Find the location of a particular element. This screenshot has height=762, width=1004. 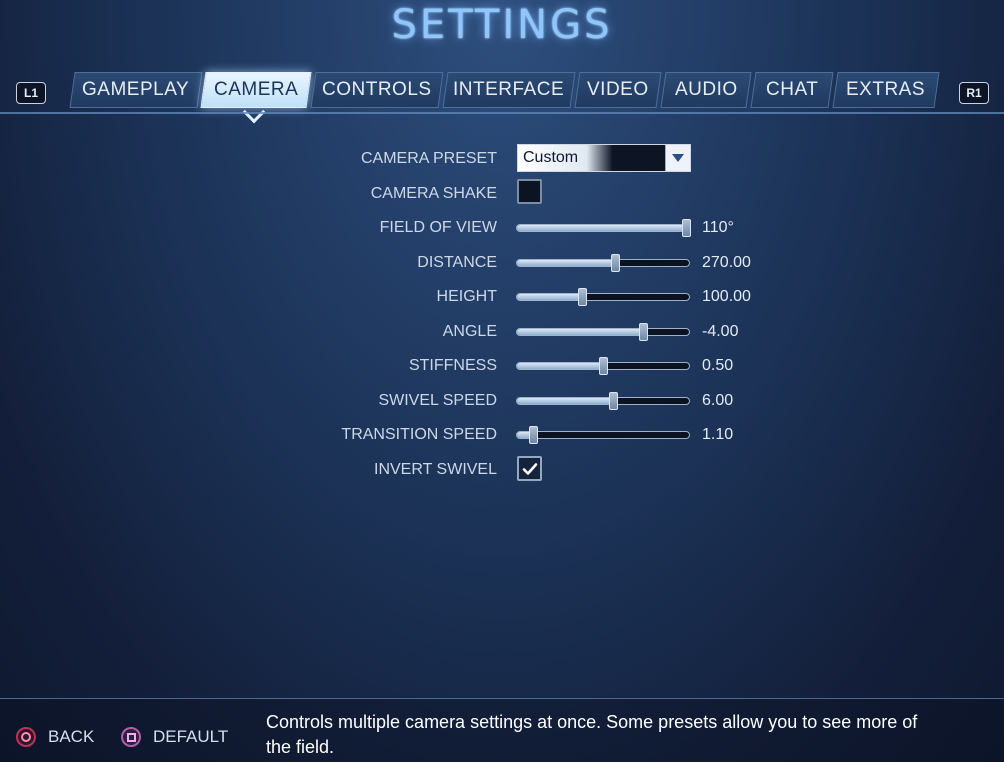

tab-chat: CHAT is located at coordinates (792, 90).